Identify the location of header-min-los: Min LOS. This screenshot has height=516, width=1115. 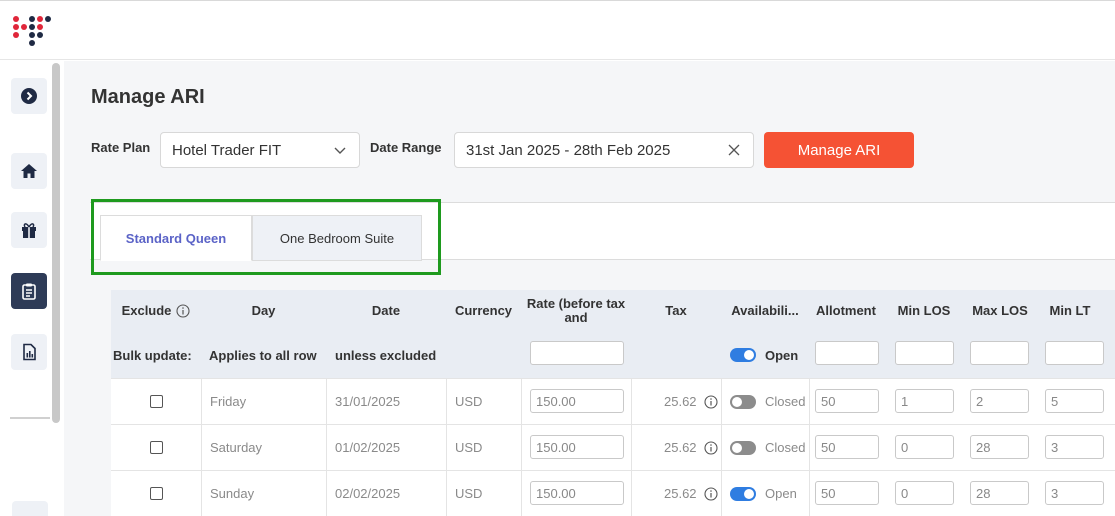
(924, 310).